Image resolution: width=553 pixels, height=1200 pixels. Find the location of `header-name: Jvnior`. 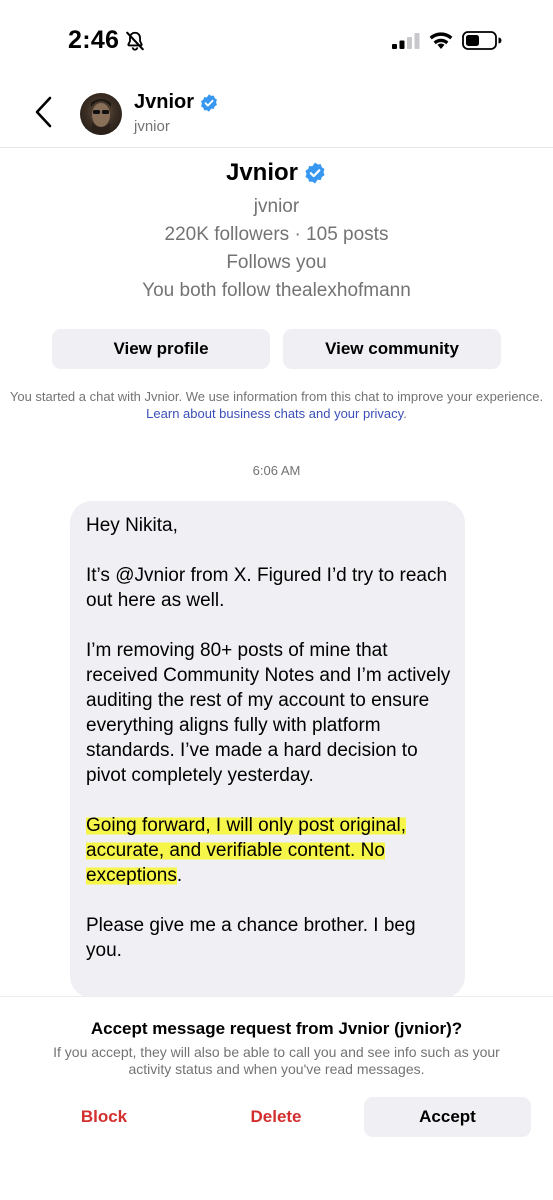

header-name: Jvnior is located at coordinates (164, 102).